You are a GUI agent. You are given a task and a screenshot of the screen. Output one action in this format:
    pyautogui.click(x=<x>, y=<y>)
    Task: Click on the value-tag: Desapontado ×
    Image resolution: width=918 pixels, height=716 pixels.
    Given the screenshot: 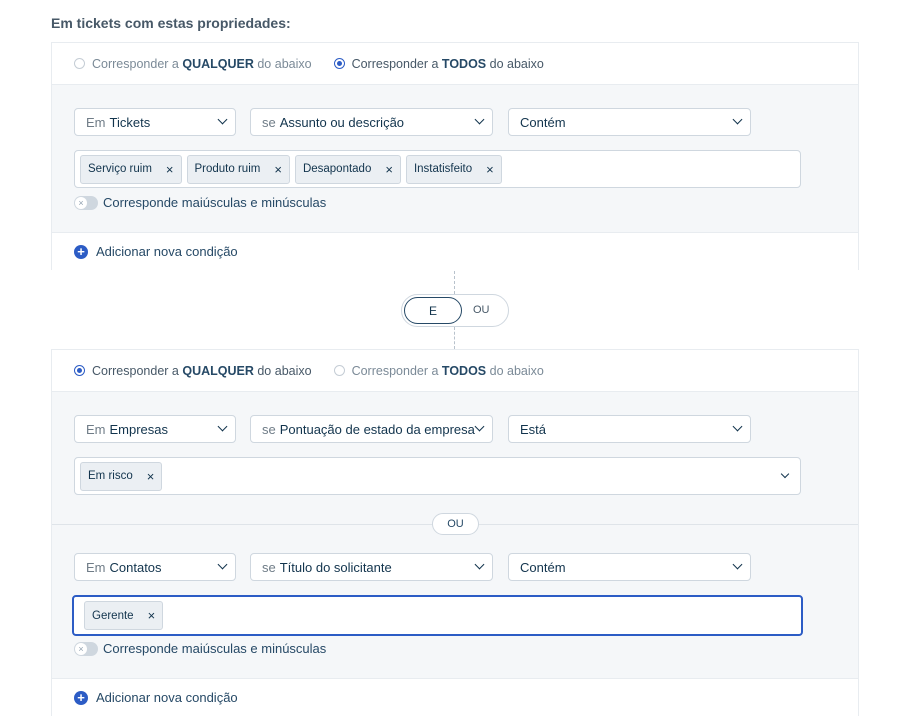 What is the action you would take?
    pyautogui.click(x=347, y=169)
    